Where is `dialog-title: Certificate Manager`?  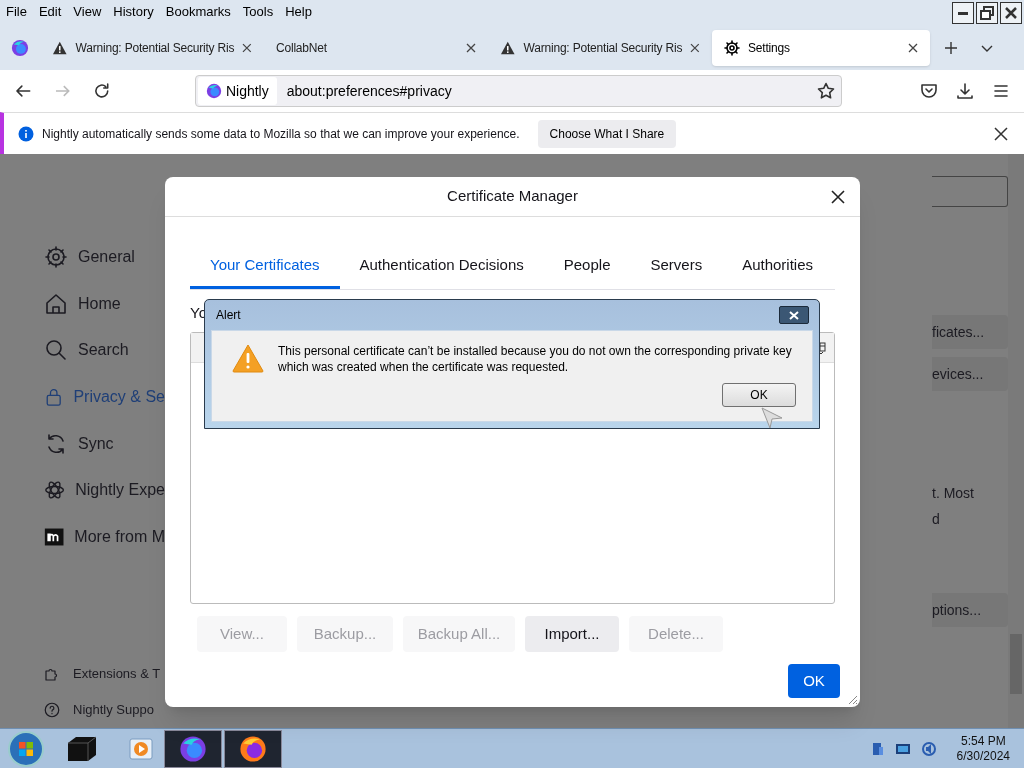 dialog-title: Certificate Manager is located at coordinates (512, 196).